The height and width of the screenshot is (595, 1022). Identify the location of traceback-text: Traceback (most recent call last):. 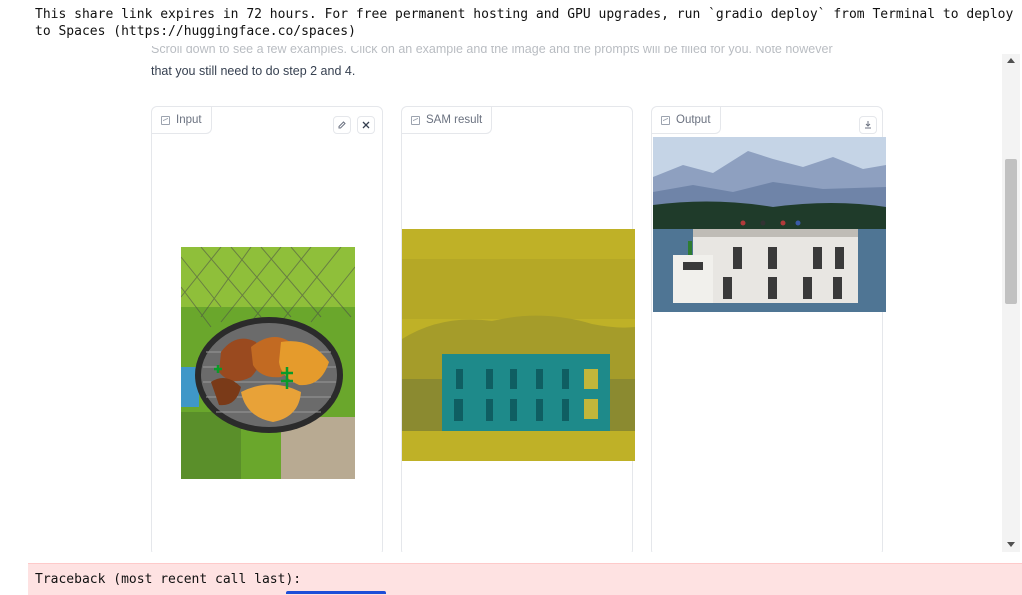
(168, 579).